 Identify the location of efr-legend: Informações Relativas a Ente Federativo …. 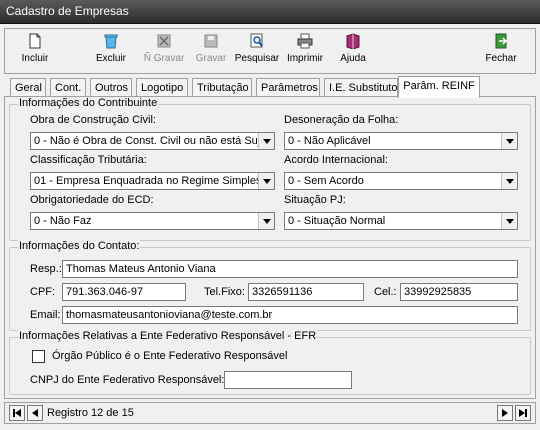
(168, 336).